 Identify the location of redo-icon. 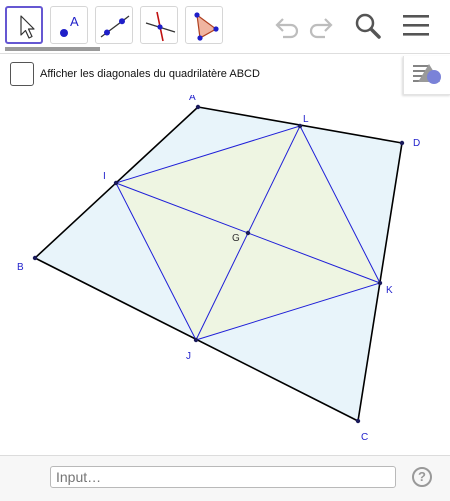
(322, 26).